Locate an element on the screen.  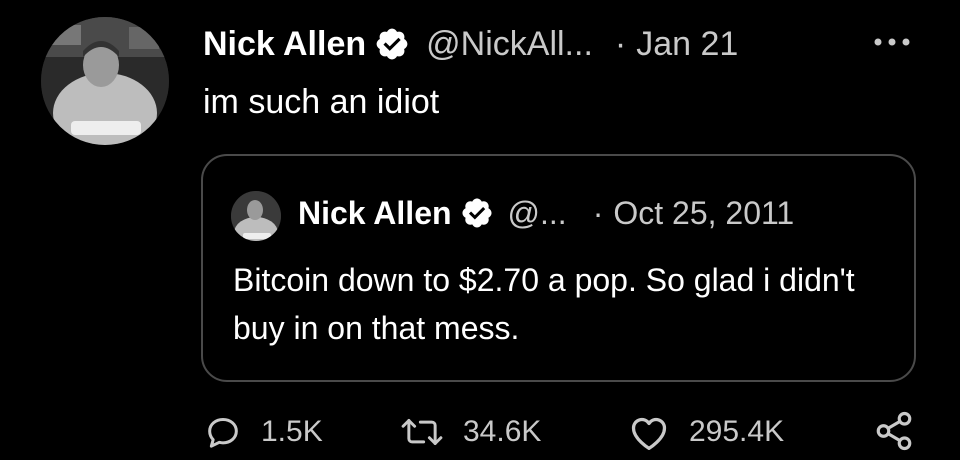
reply-icon is located at coordinates (223, 433).